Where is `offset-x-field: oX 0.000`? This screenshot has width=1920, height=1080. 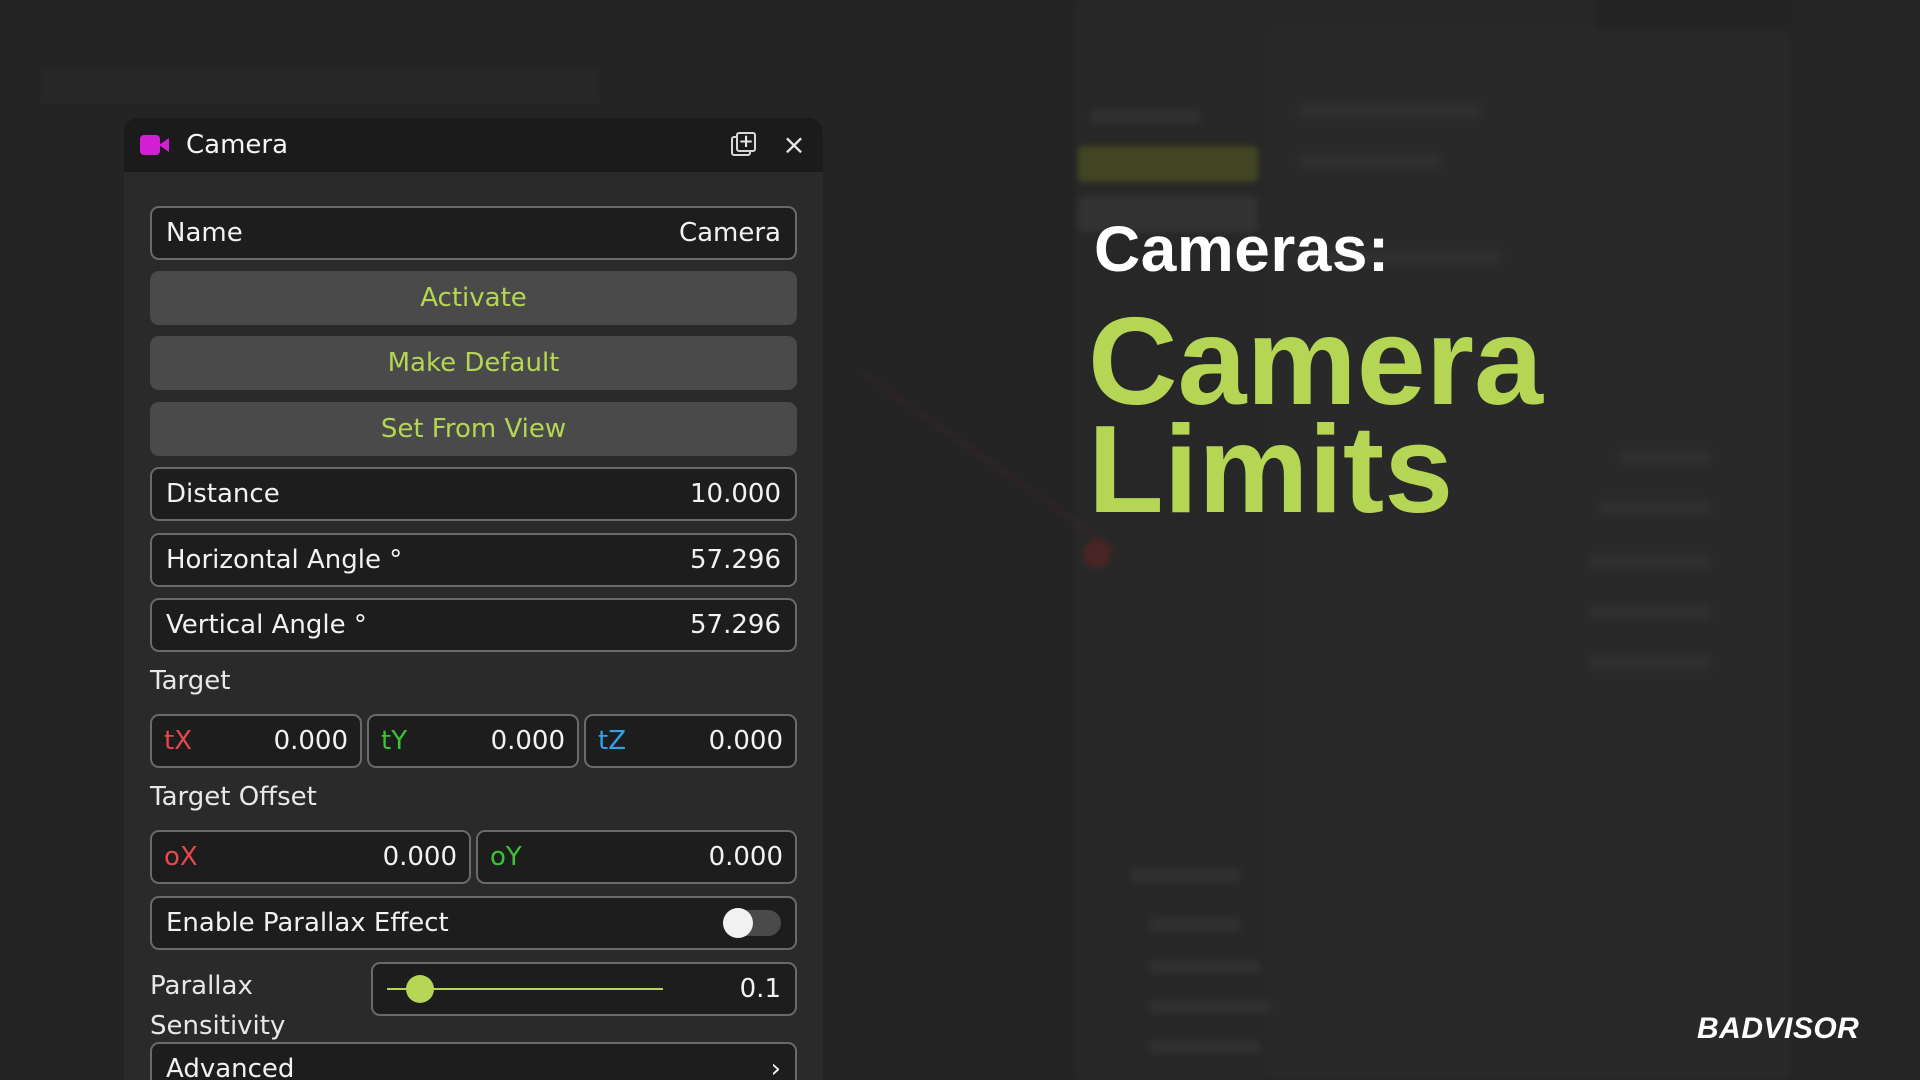
offset-x-field: oX 0.000 is located at coordinates (310, 857).